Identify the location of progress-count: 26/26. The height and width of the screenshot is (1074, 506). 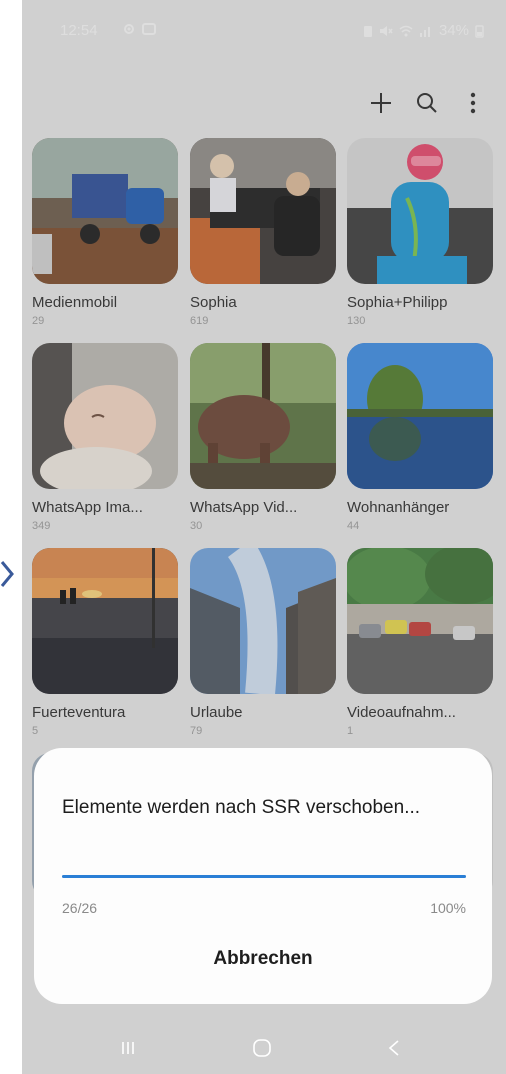
(80, 908).